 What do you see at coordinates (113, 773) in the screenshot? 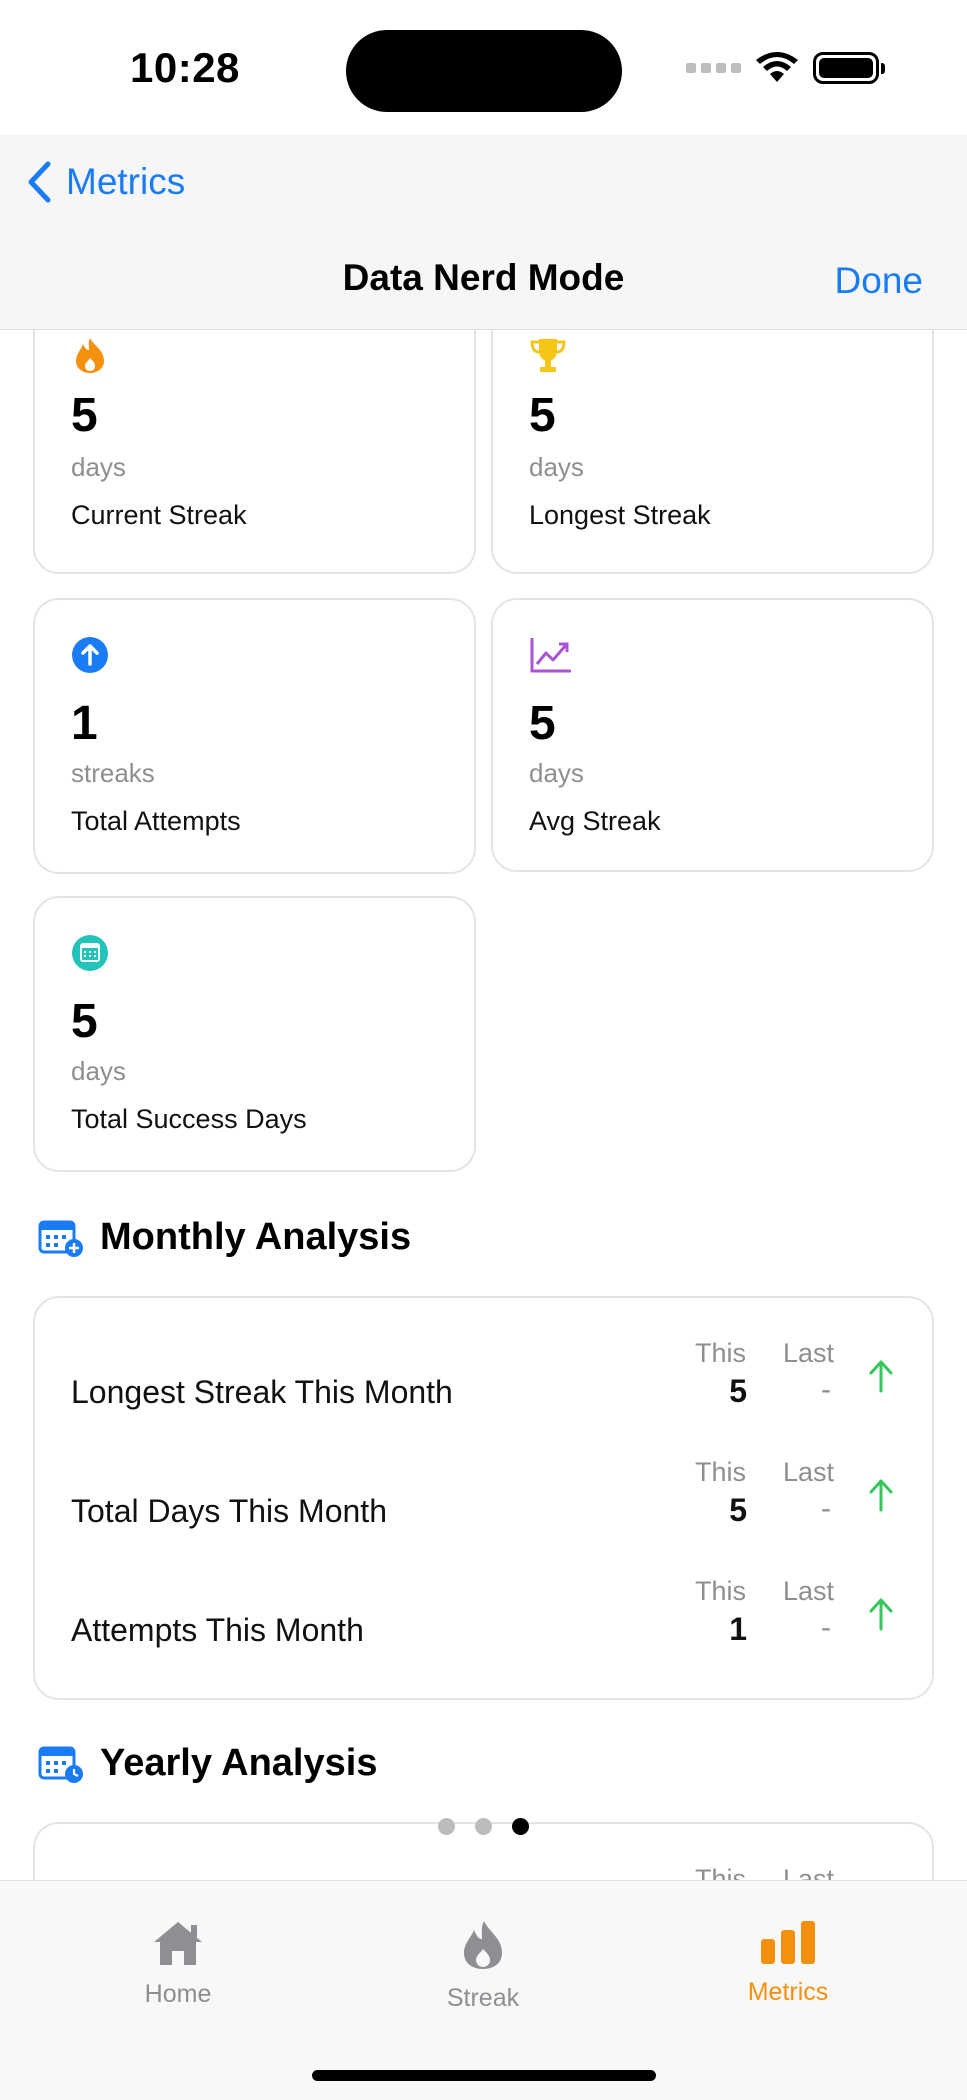
I see `stat-unit: streaks` at bounding box center [113, 773].